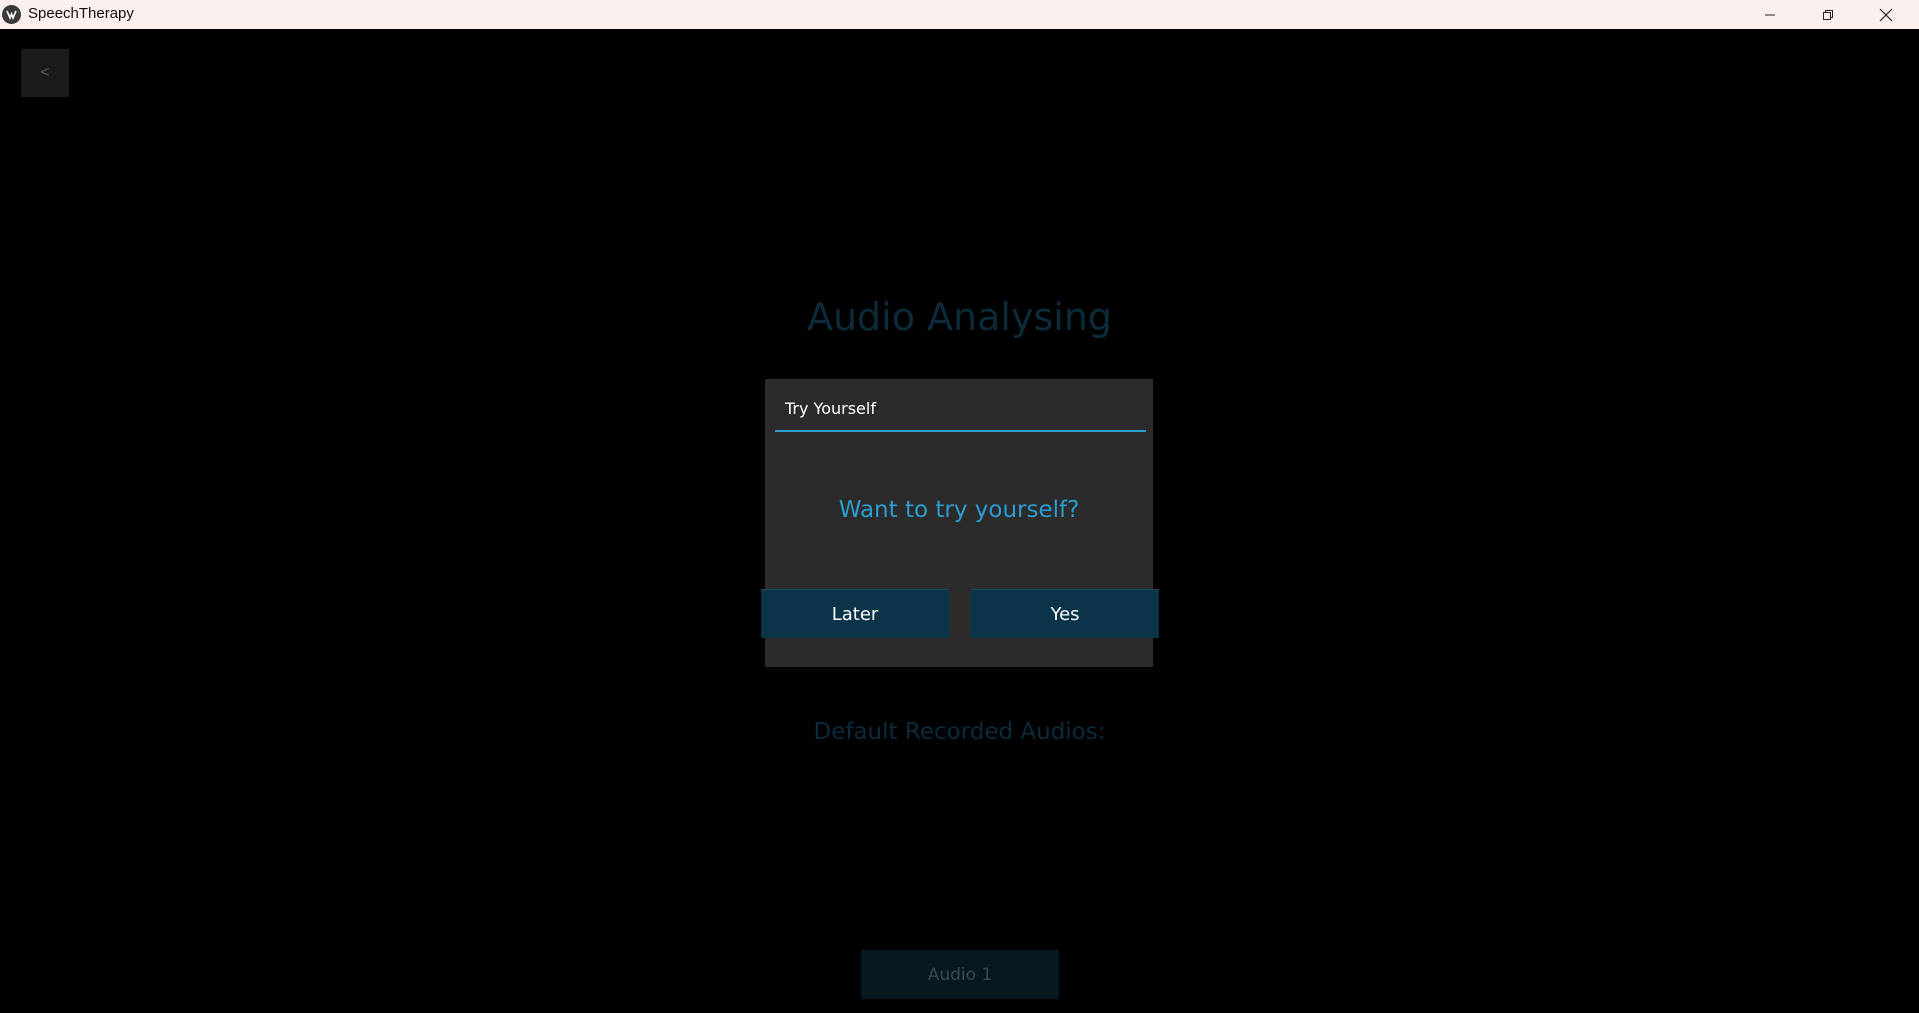 The height and width of the screenshot is (1013, 1919). What do you see at coordinates (1065, 613) in the screenshot?
I see `yes-button: Yes` at bounding box center [1065, 613].